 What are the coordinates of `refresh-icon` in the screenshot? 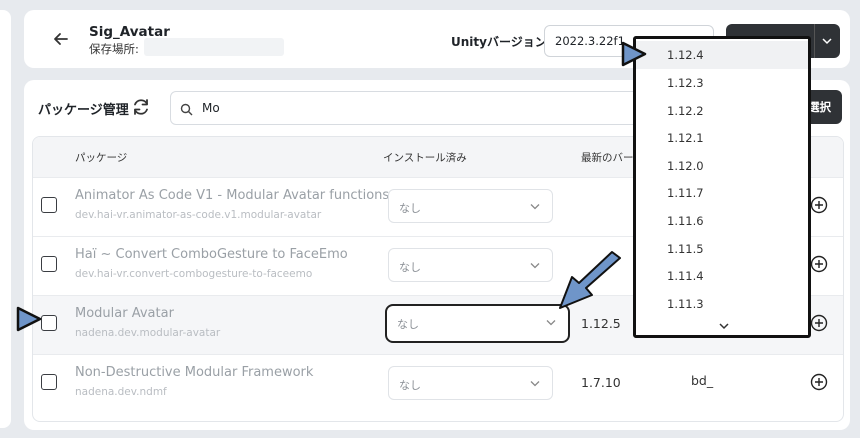 It's located at (141, 107).